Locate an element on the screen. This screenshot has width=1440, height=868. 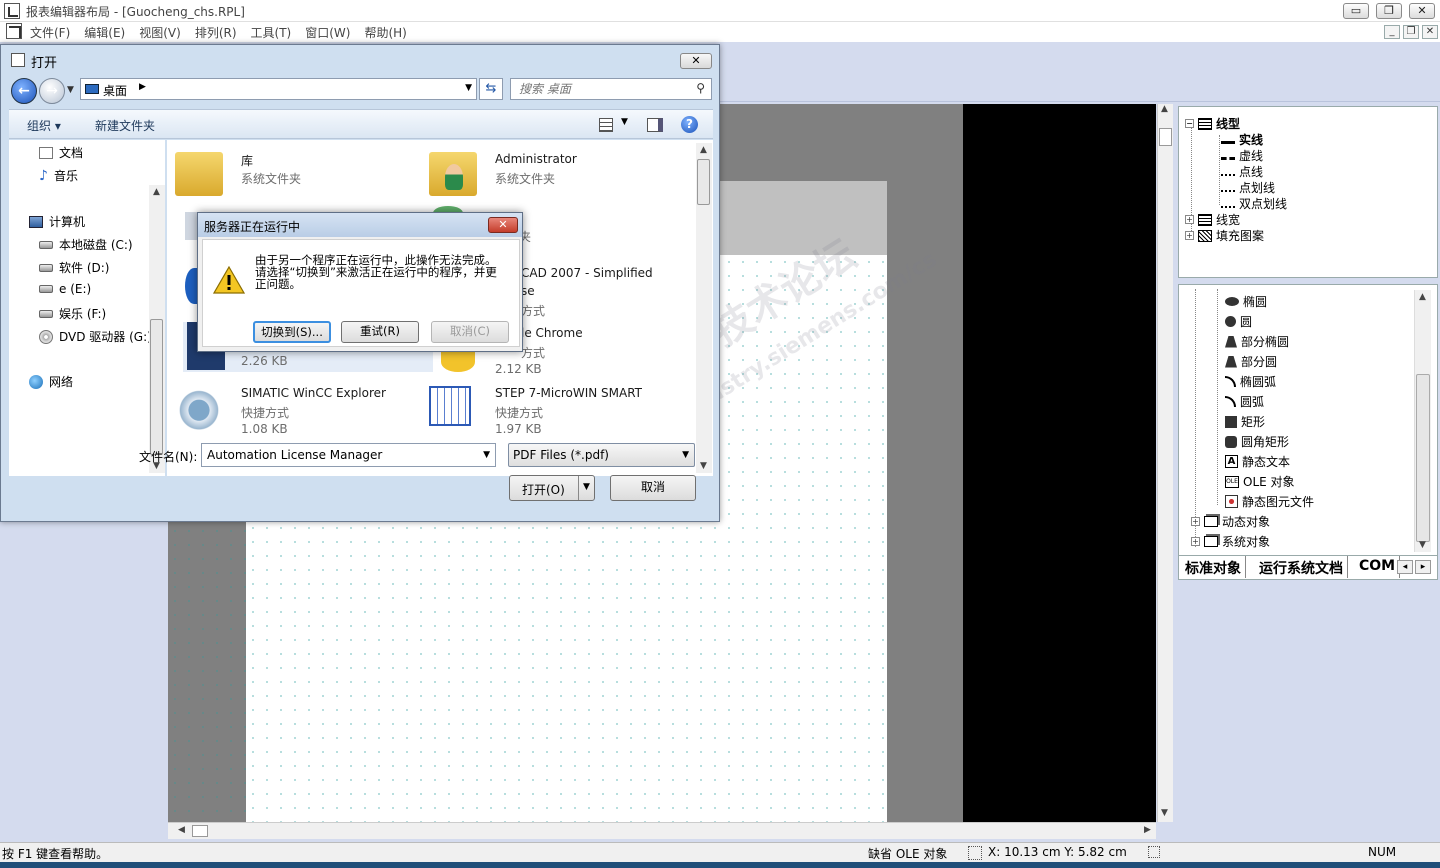
organize-button: 组织 ▾ is located at coordinates (44, 125).